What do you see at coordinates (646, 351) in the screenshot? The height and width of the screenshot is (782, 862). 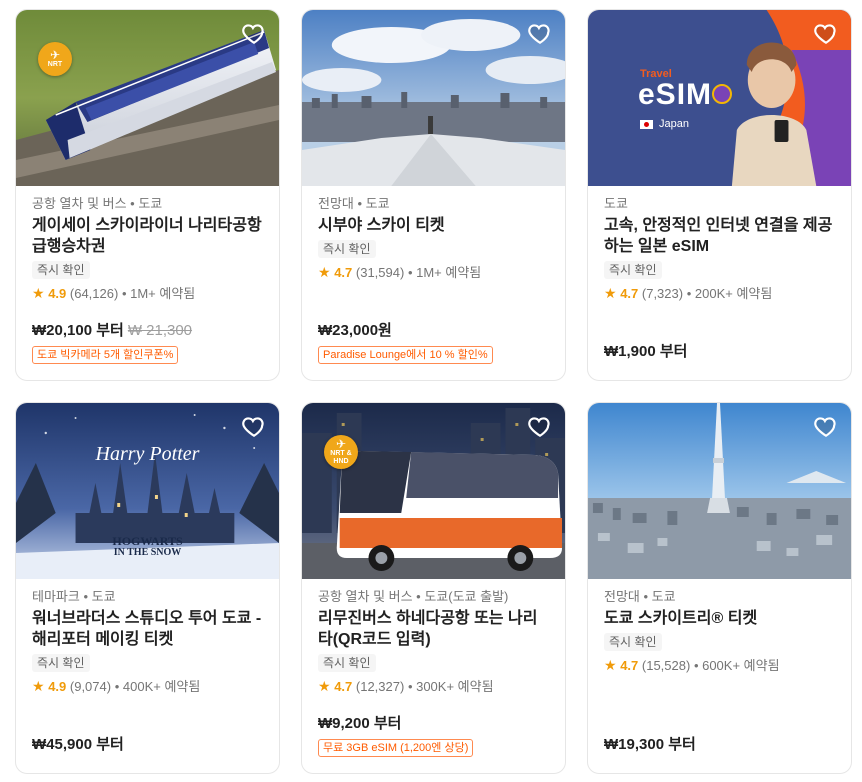 I see `card-price: ₩1,900 부터` at bounding box center [646, 351].